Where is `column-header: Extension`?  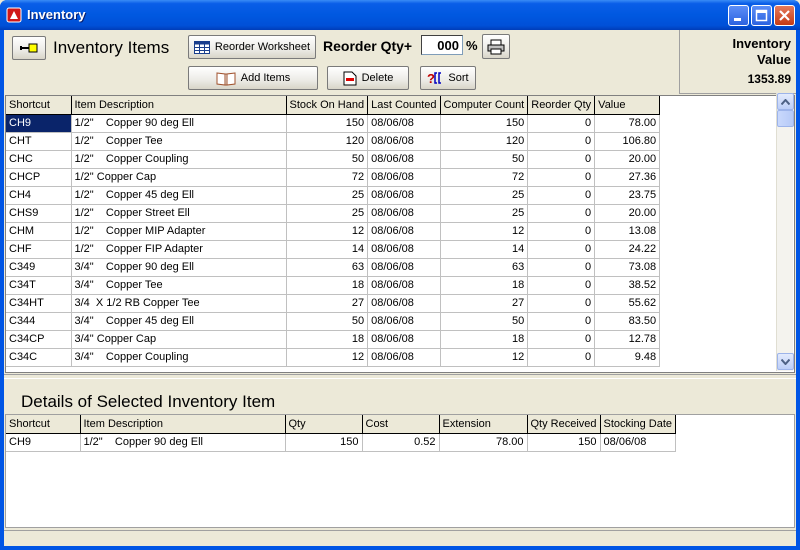 column-header: Extension is located at coordinates (483, 424).